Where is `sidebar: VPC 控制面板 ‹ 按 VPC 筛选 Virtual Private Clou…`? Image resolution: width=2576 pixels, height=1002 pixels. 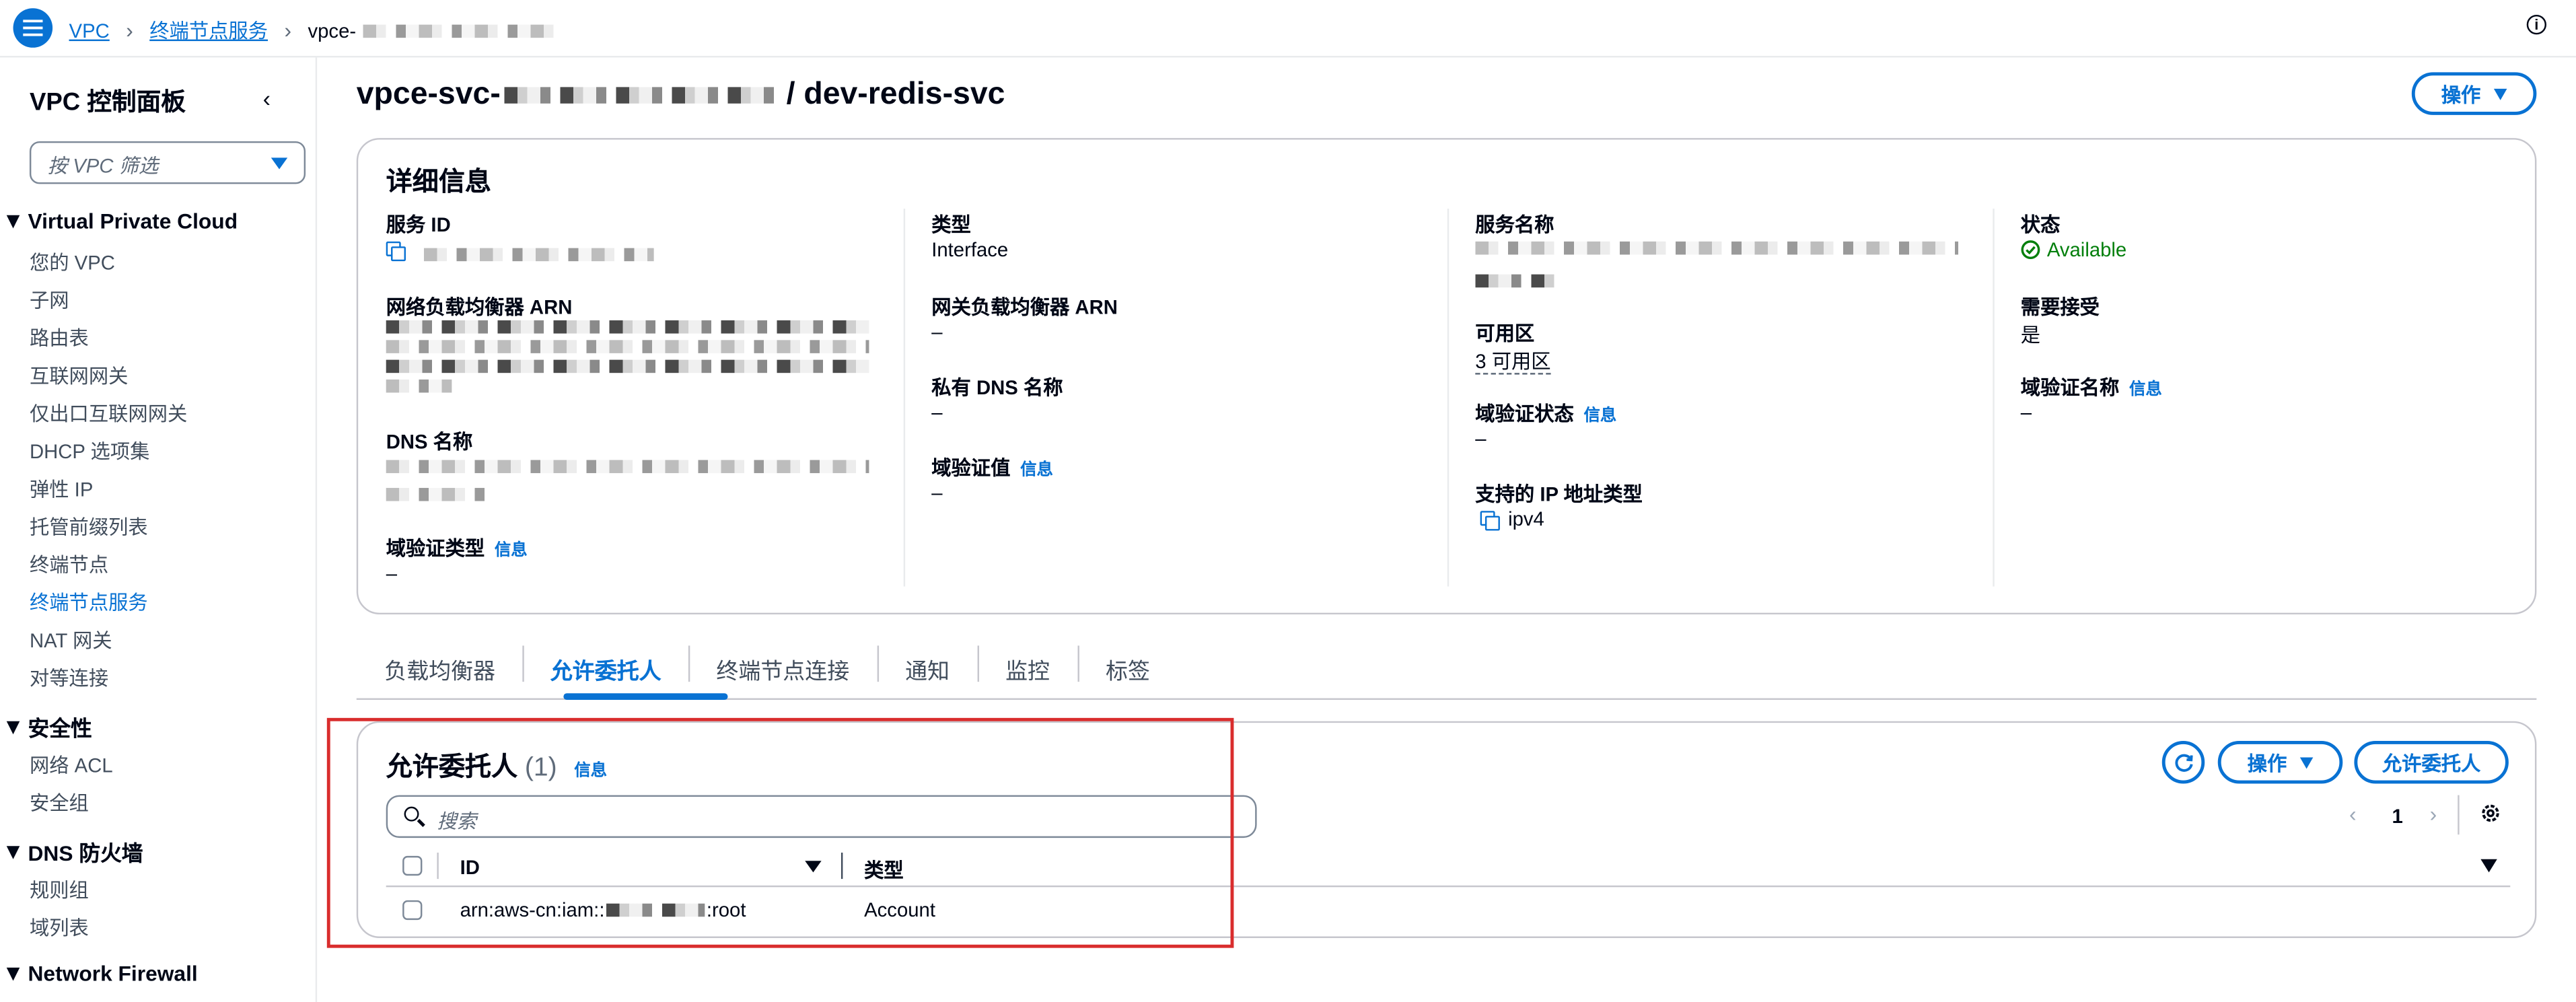 sidebar: VPC 控制面板 ‹ 按 VPC 筛选 Virtual Private Clou… is located at coordinates (159, 529).